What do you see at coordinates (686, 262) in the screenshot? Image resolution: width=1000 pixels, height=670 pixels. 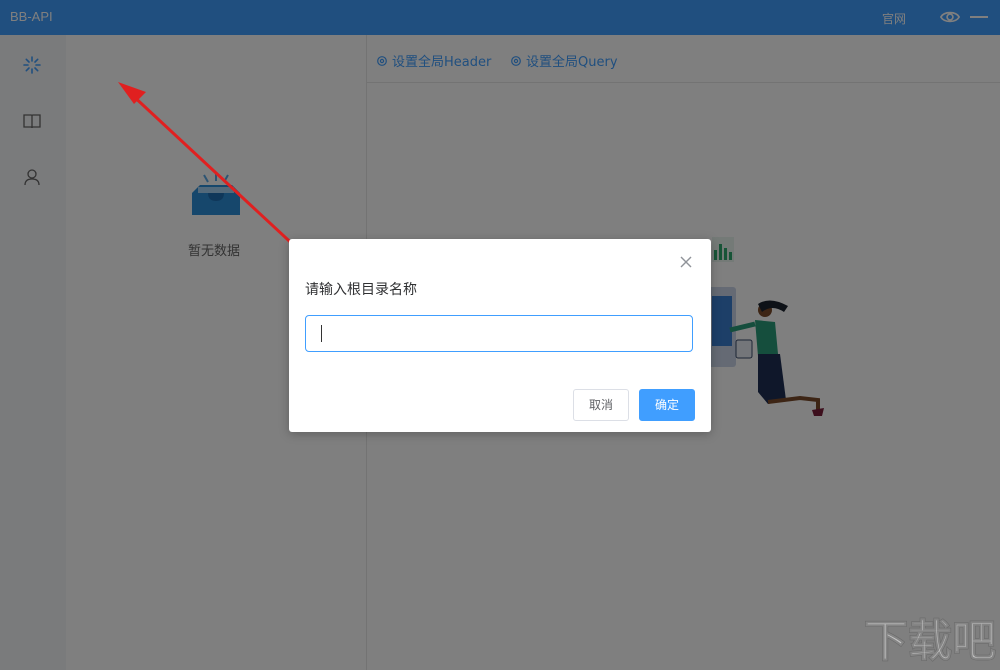 I see `close-icon` at bounding box center [686, 262].